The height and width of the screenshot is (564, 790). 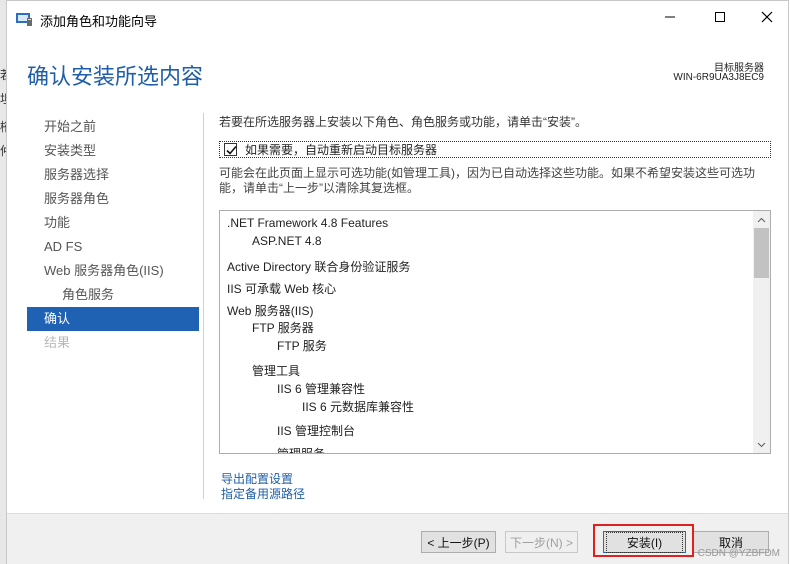 I want to click on close-icon, so click(x=767, y=19).